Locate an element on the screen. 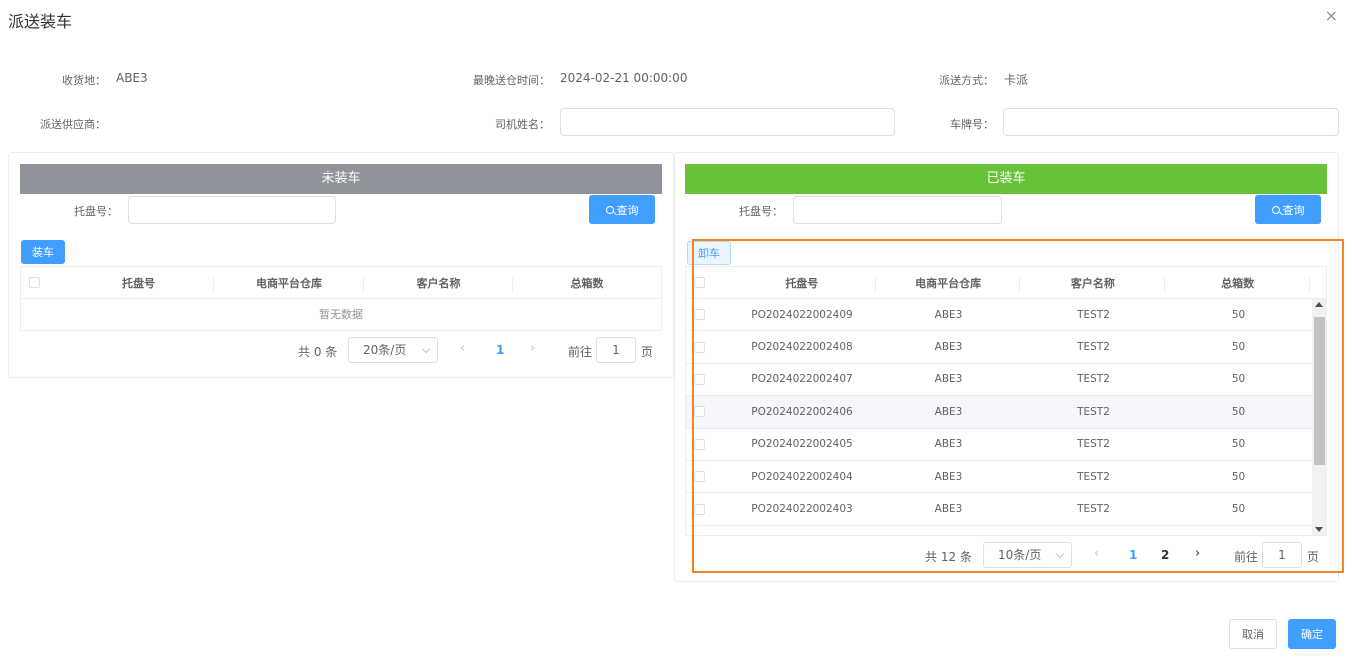 Image resolution: width=1352 pixels, height=656 pixels. loaded-pallet-input is located at coordinates (897, 210).